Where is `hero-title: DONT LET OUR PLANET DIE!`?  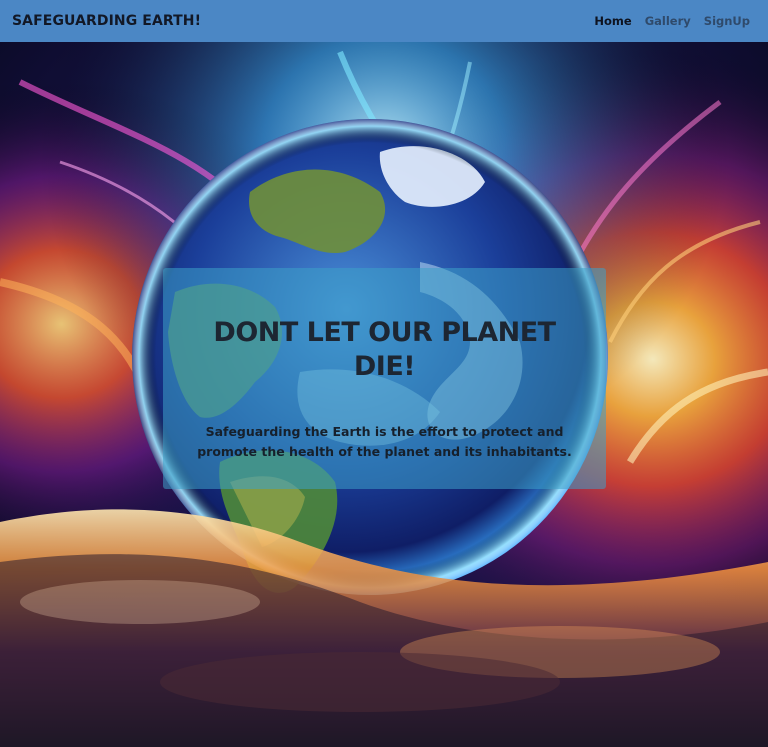
hero-title: DONT LET OUR PLANET DIE! is located at coordinates (384, 349).